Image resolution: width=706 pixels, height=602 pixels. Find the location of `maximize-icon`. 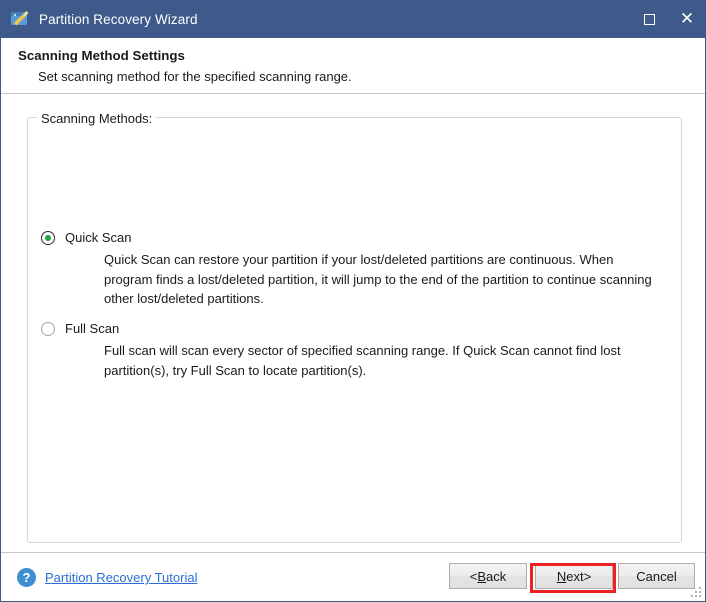

maximize-icon is located at coordinates (649, 19).